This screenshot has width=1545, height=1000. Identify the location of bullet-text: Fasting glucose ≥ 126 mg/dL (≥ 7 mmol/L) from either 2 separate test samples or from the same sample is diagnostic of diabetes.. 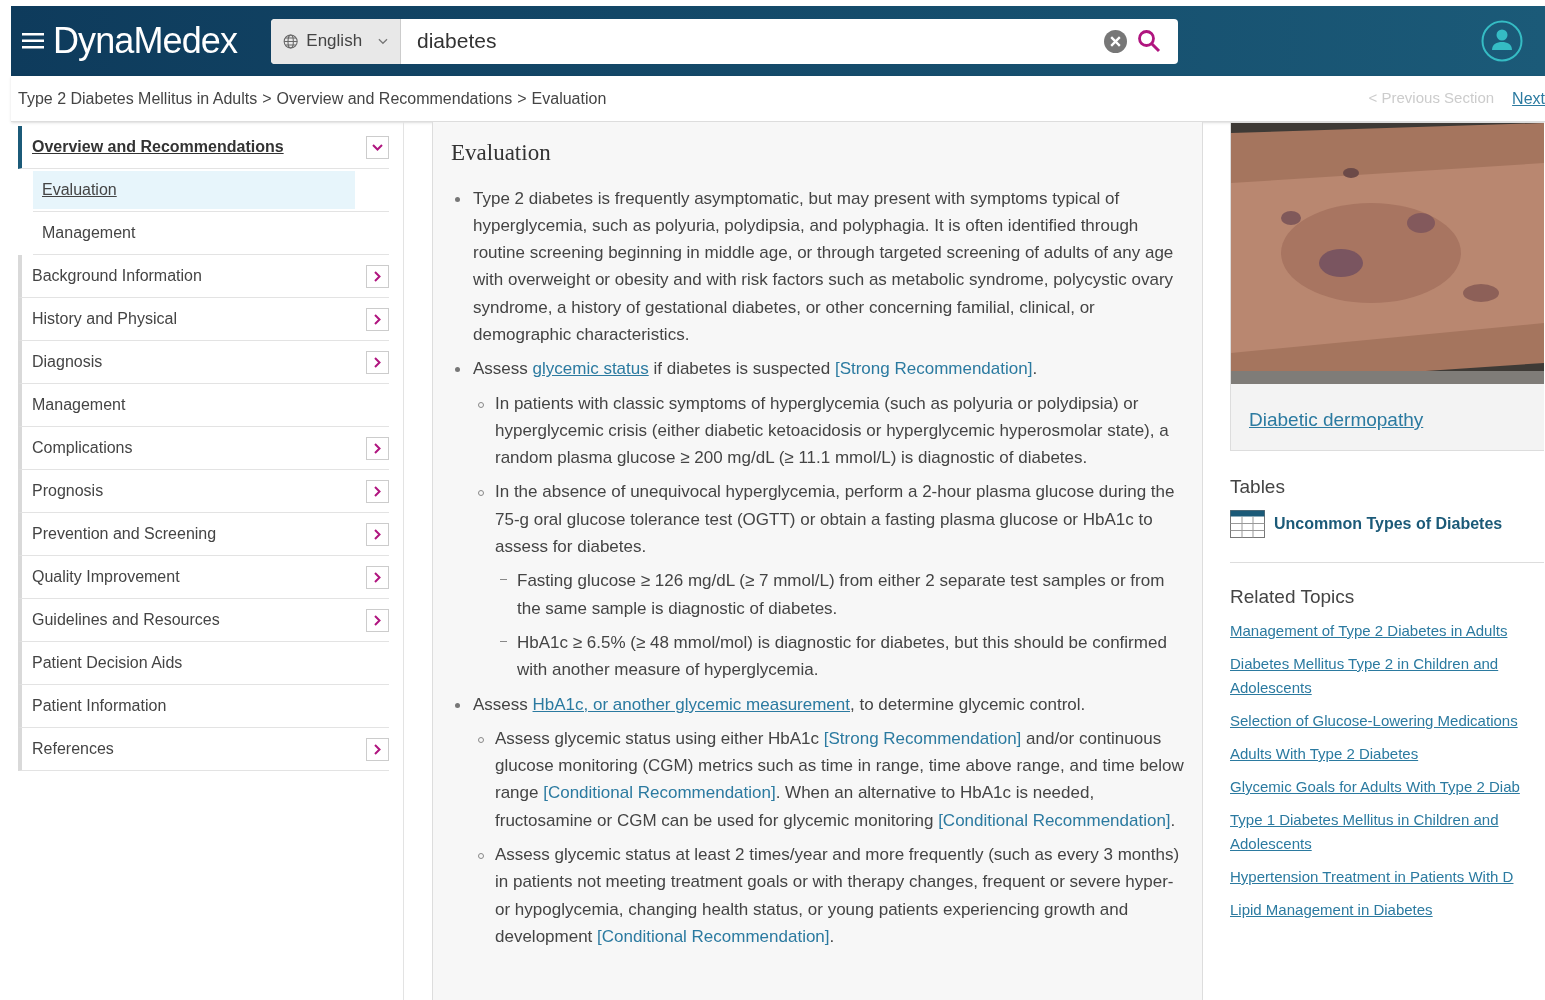
(841, 595).